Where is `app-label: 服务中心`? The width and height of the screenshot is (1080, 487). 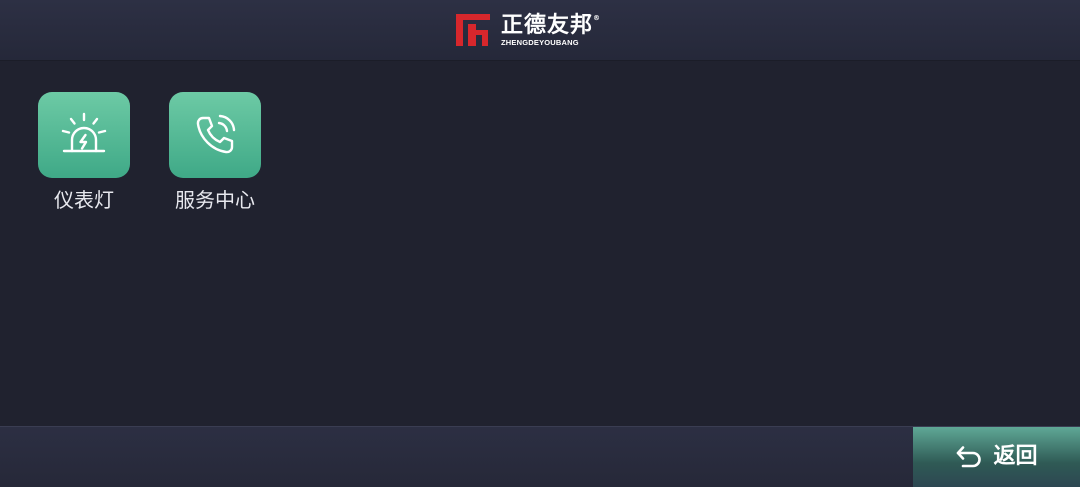 app-label: 服务中心 is located at coordinates (215, 200).